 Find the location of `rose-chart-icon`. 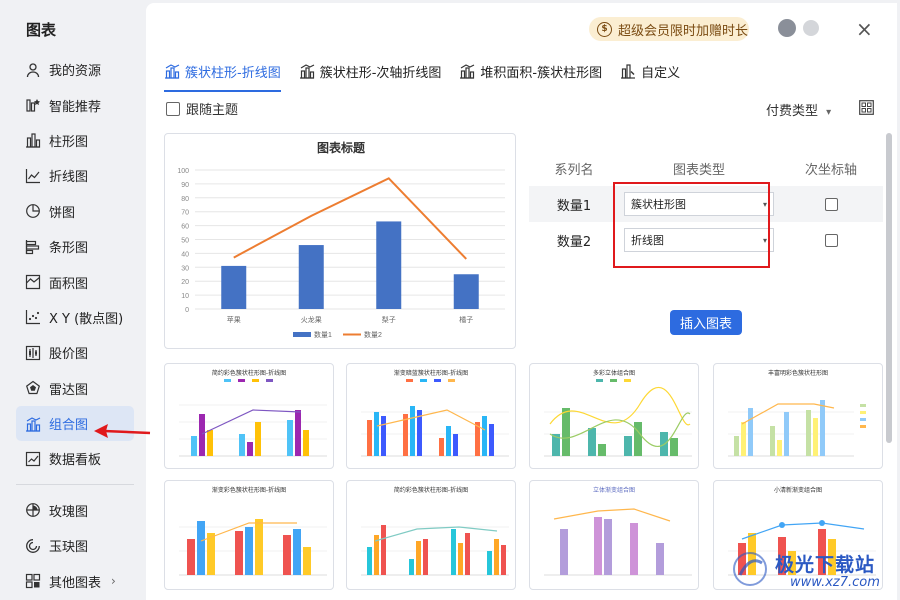

rose-chart-icon is located at coordinates (33, 510).